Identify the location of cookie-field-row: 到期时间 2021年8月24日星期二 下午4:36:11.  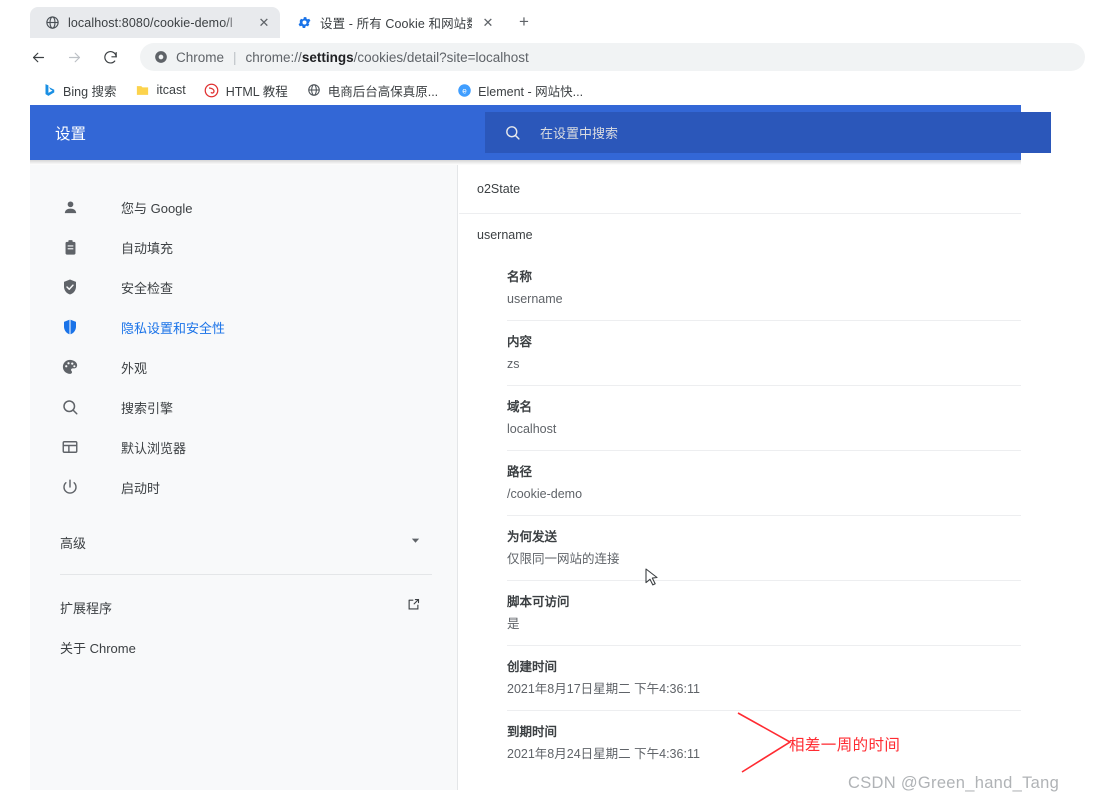
(764, 743).